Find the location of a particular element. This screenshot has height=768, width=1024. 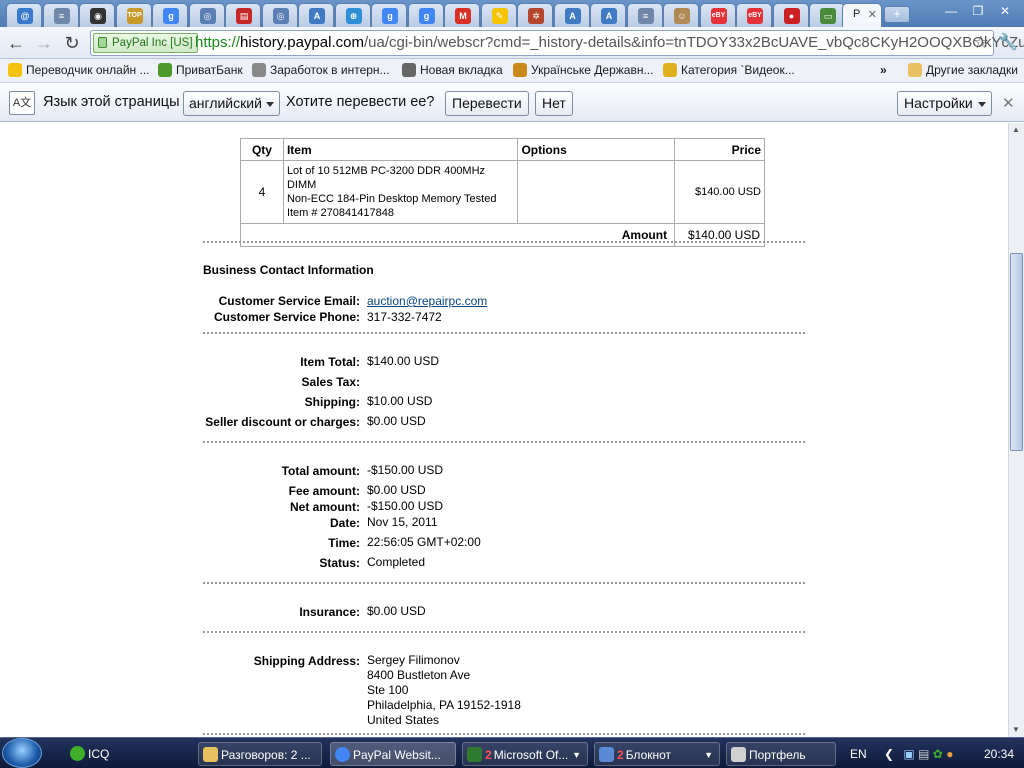

camera-icon: ◉ is located at coordinates (98, 16).